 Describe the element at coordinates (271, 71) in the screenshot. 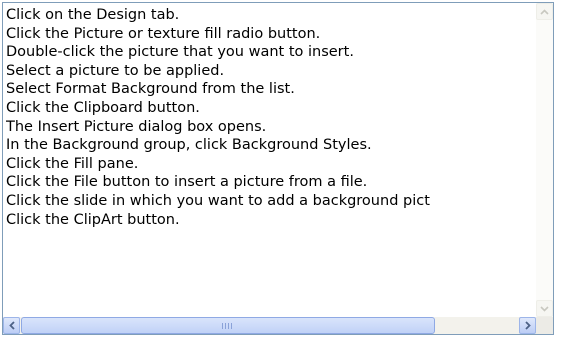

I see `list-item: Select a picture to be applied.` at that location.